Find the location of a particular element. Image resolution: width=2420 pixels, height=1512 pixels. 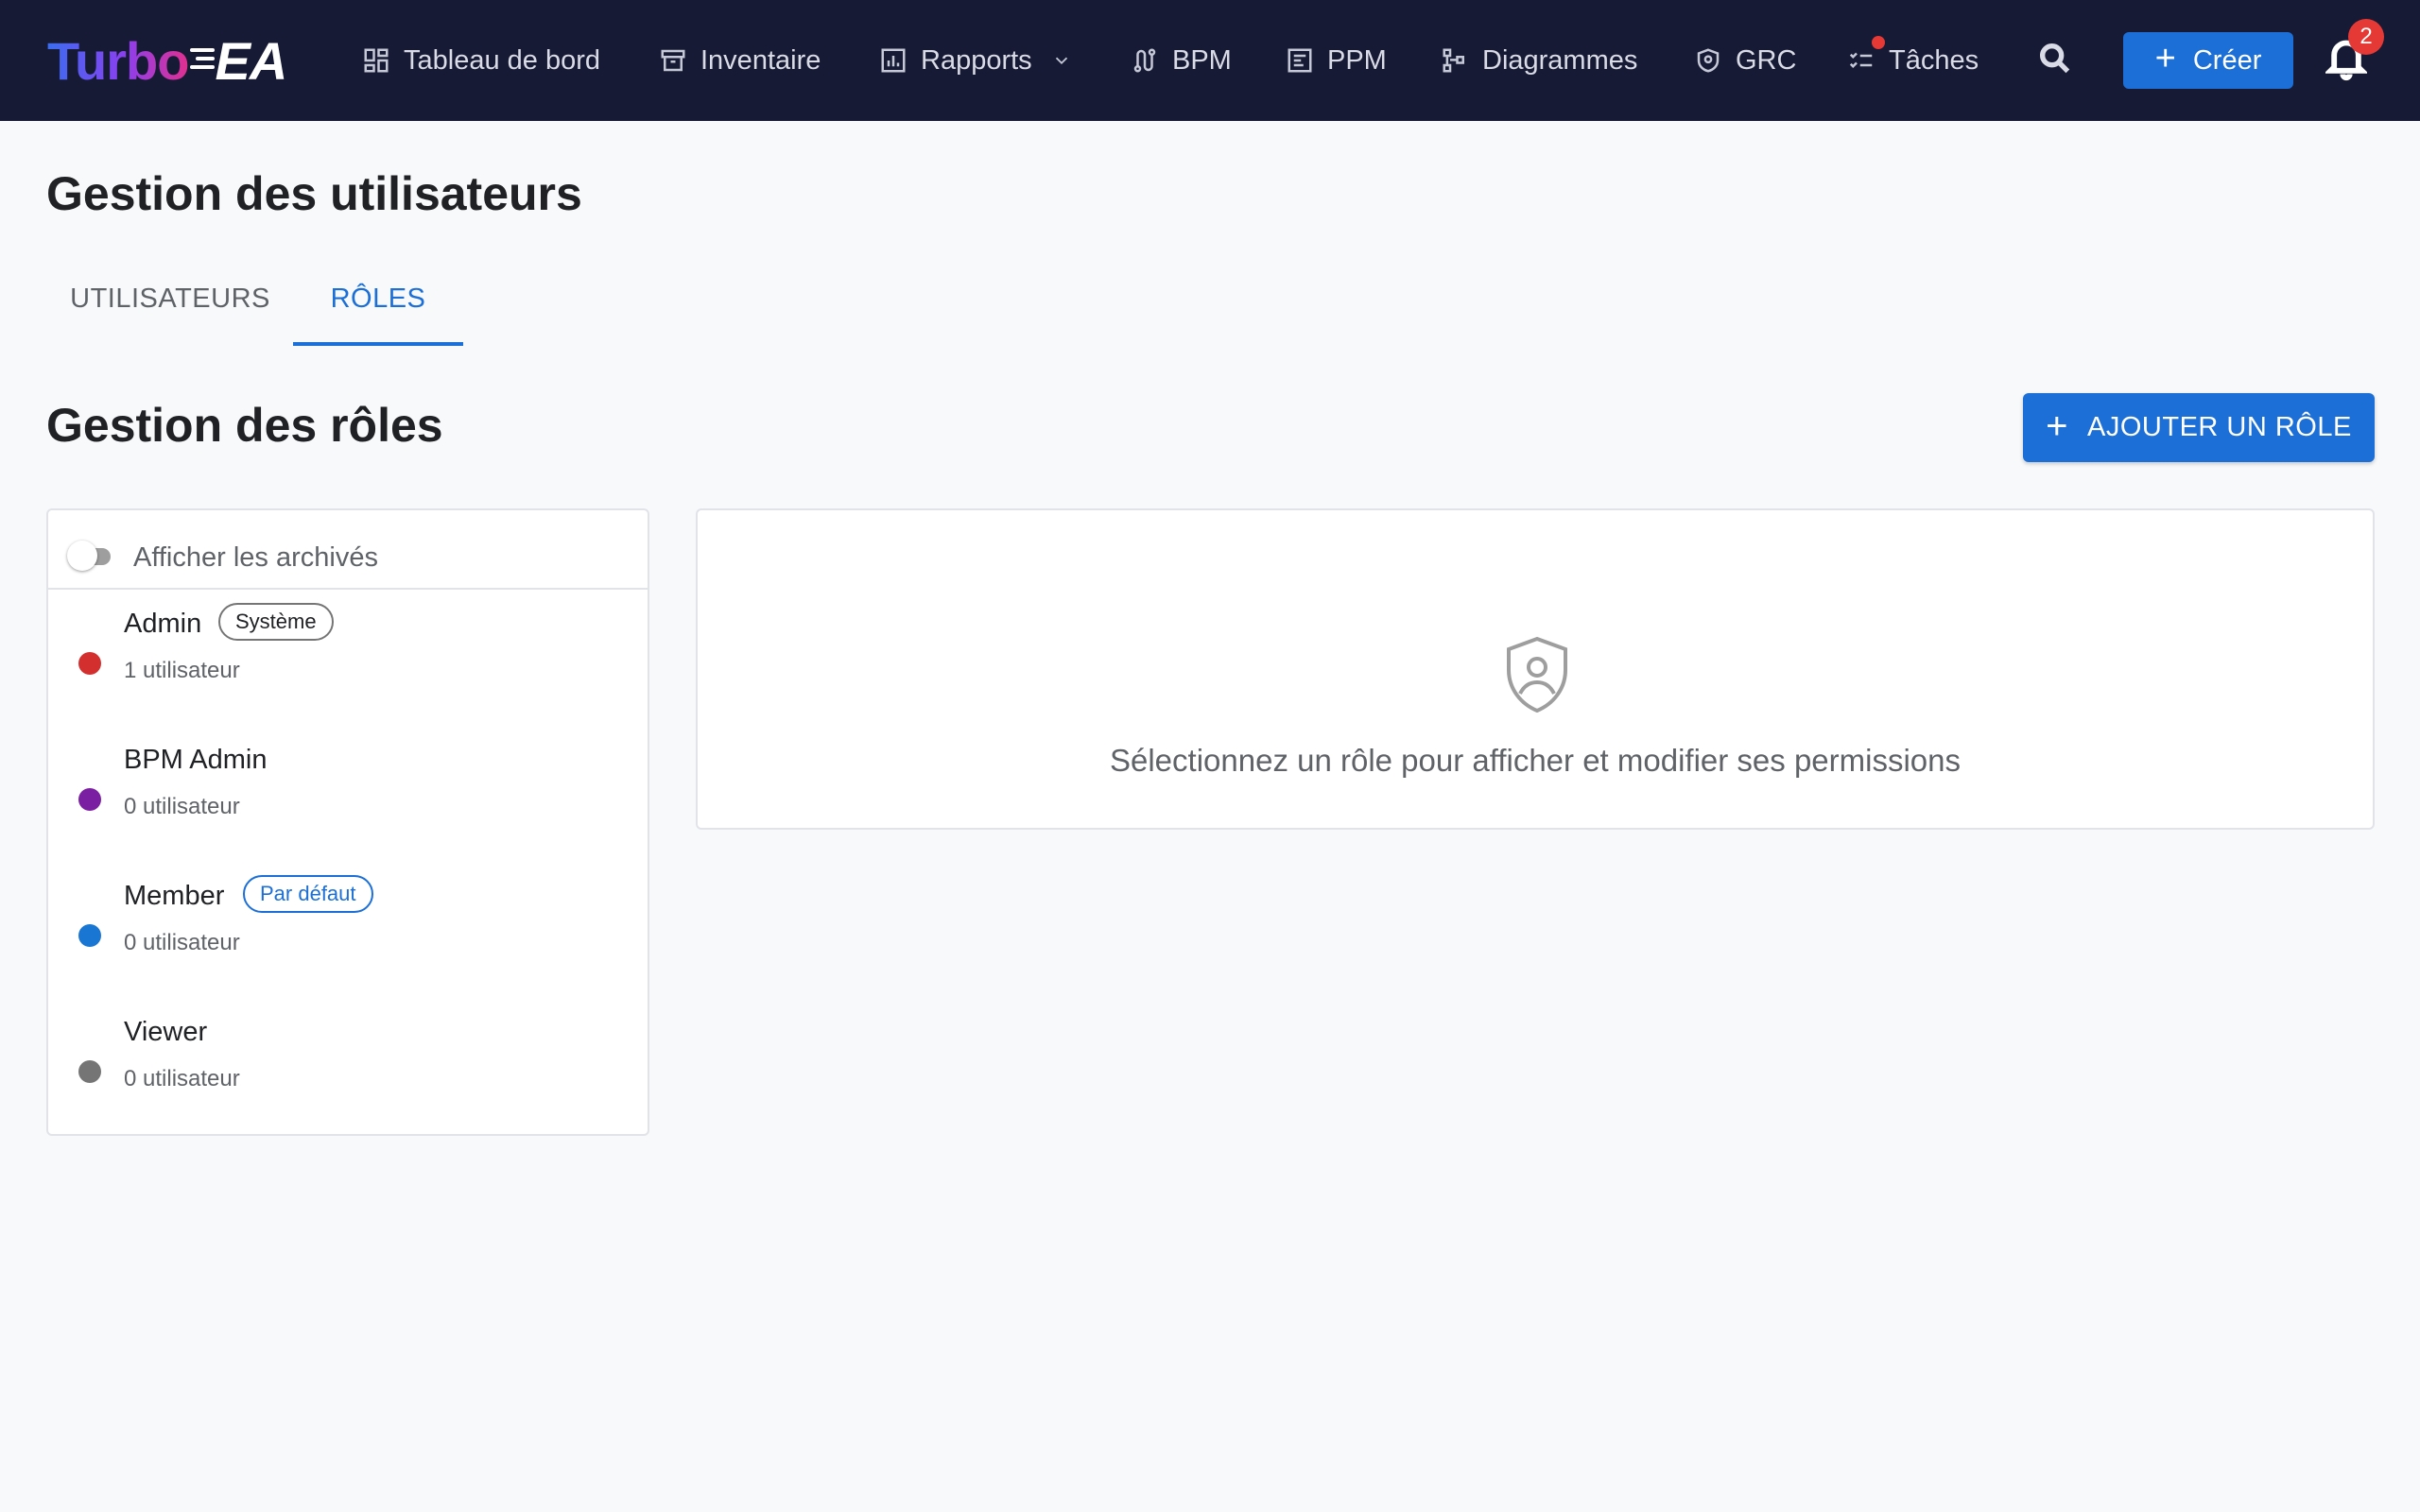

create-button-label: Créer is located at coordinates (2227, 60).